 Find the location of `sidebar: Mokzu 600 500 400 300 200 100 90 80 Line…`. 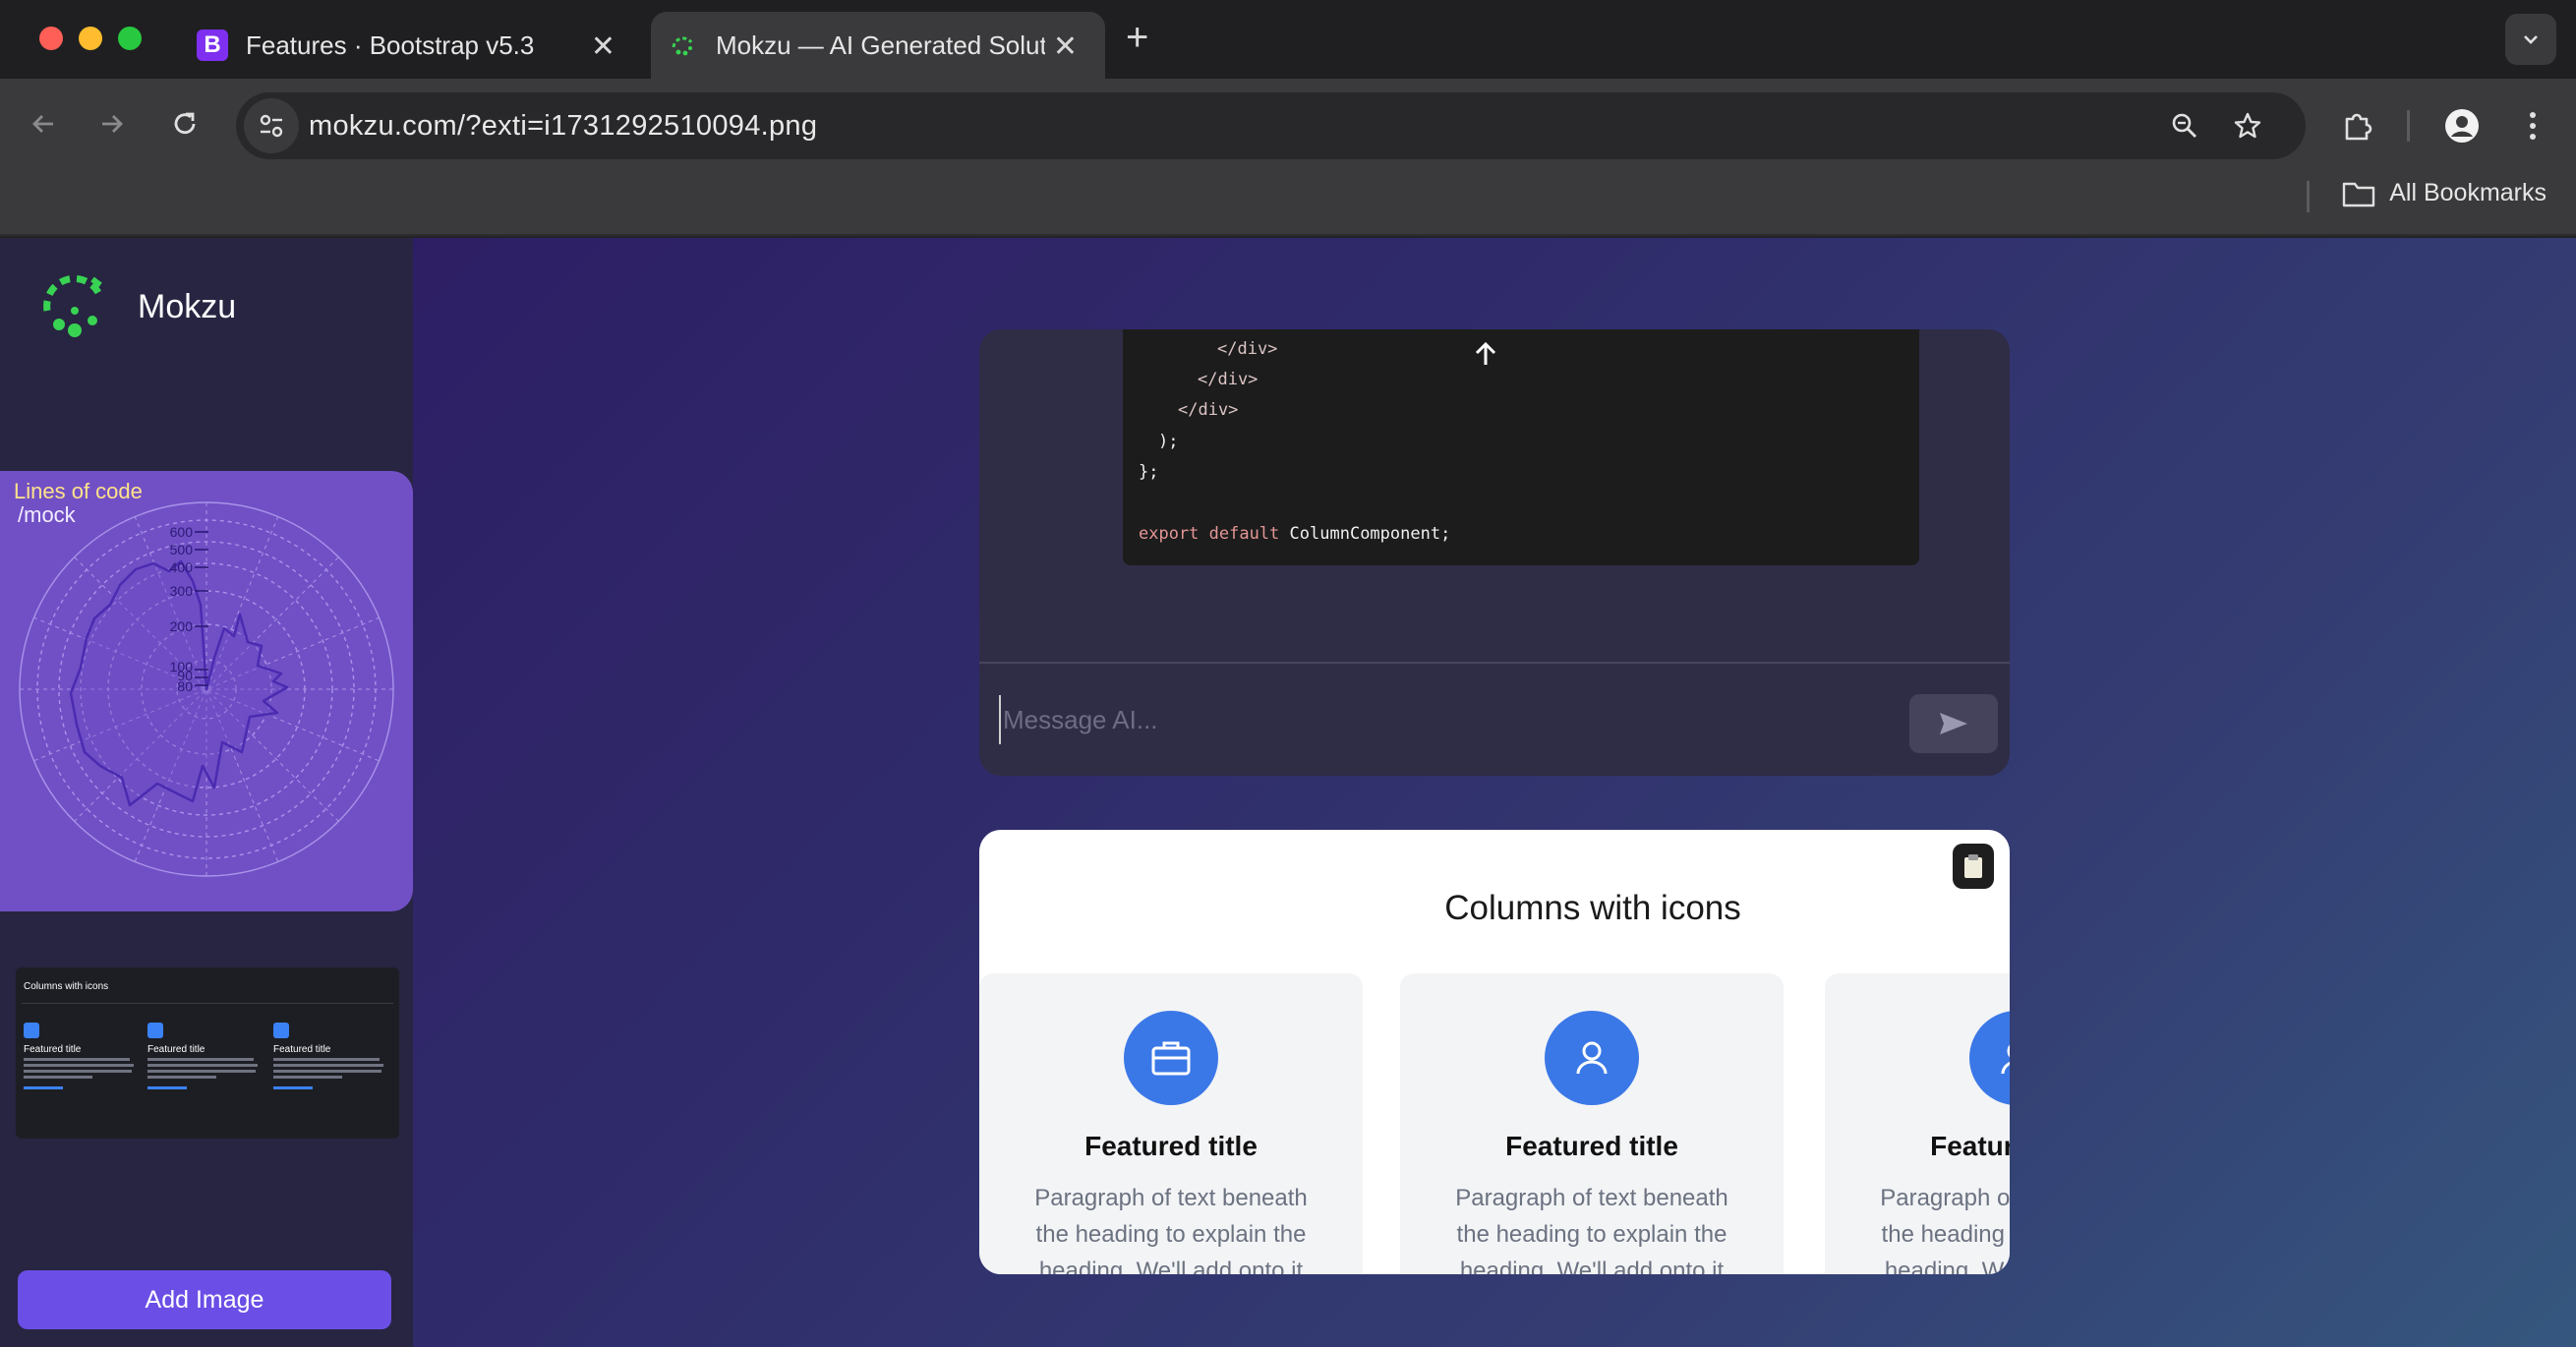

sidebar: Mokzu 600 500 400 300 200 100 90 80 Line… is located at coordinates (206, 792).